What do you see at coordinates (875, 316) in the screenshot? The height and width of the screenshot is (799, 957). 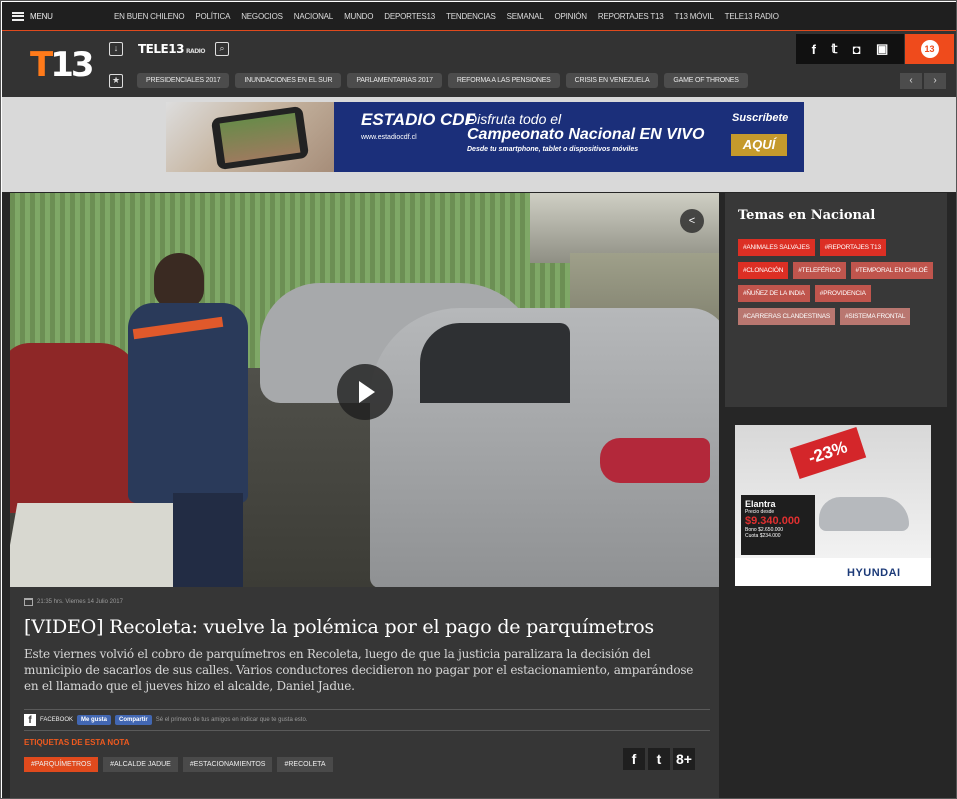 I see `topic-chip: #SISTEMA FRONTAL` at bounding box center [875, 316].